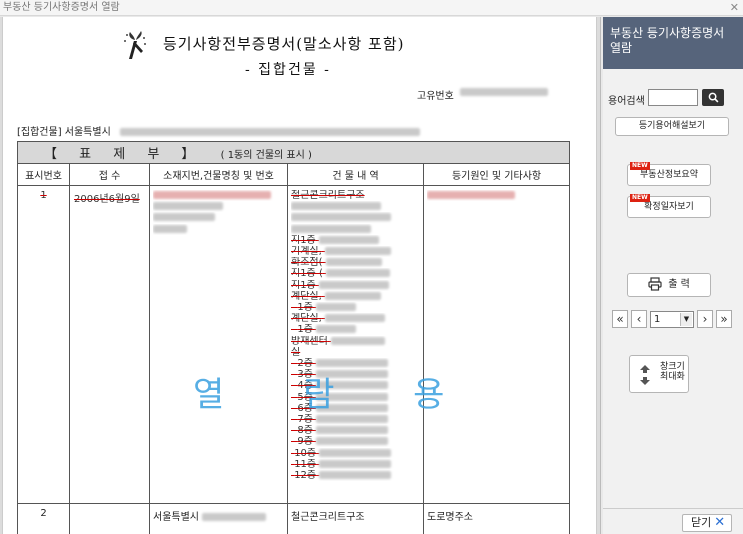 The width and height of the screenshot is (743, 534). Describe the element at coordinates (220, 212) in the screenshot. I see `location-redacted` at that location.